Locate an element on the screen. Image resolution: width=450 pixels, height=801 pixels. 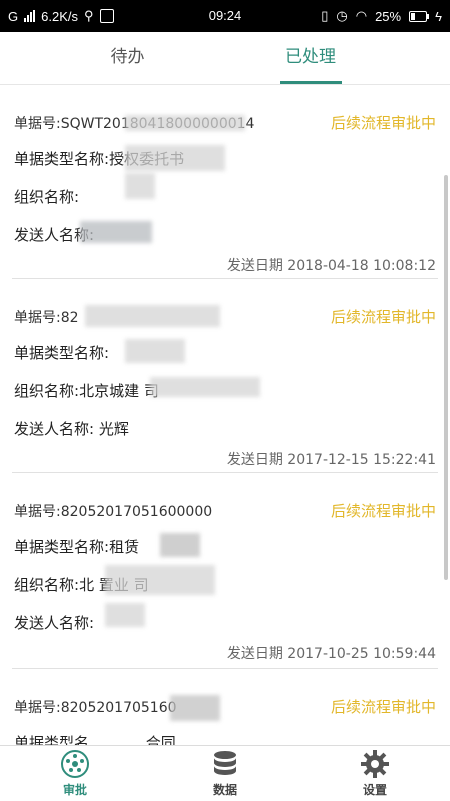
org-name: 组织名称: is located at coordinates (47, 197).